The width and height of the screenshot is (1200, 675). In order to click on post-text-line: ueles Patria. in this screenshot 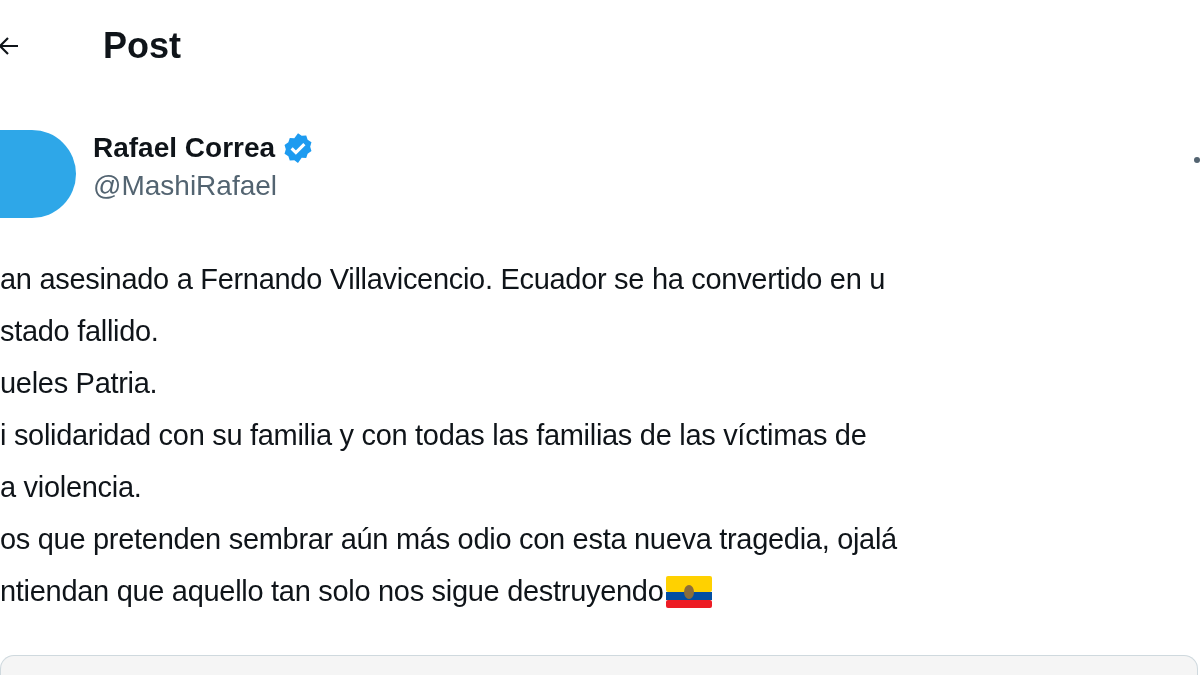, I will do `click(79, 384)`.